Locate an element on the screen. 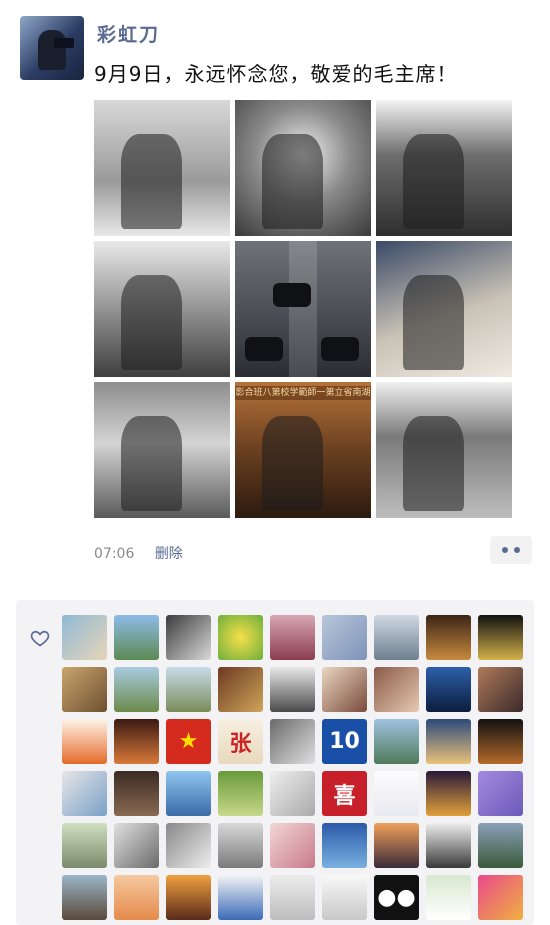  post-meta: 07:06 删除 is located at coordinates (138, 553).